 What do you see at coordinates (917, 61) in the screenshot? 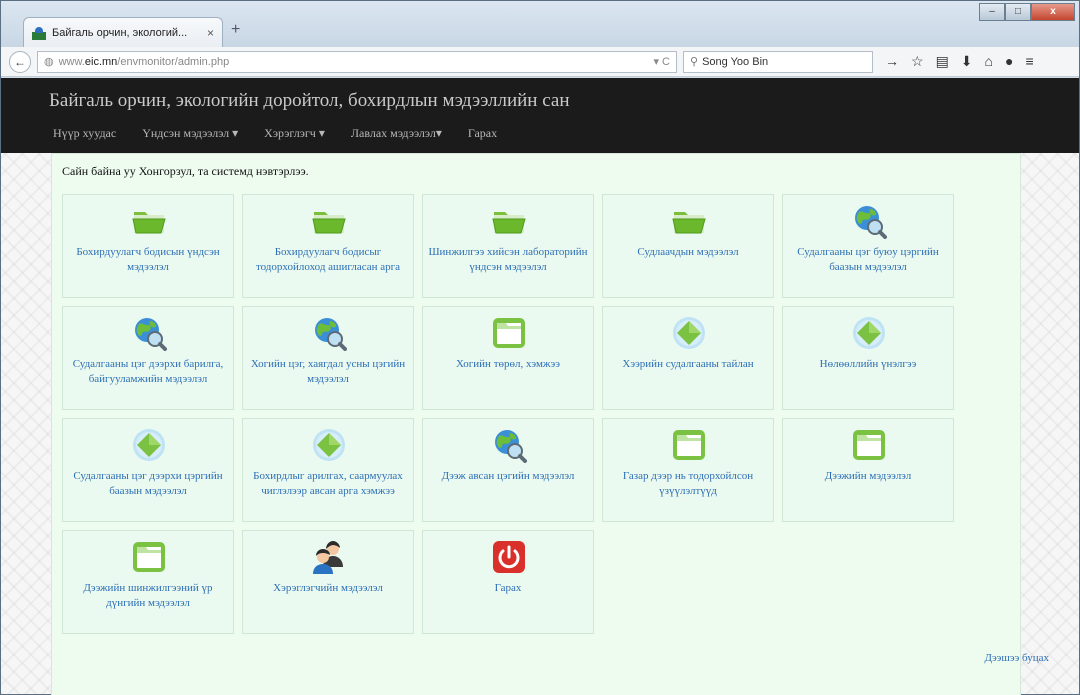
I see `bookmark-star-icon: ☆` at bounding box center [917, 61].